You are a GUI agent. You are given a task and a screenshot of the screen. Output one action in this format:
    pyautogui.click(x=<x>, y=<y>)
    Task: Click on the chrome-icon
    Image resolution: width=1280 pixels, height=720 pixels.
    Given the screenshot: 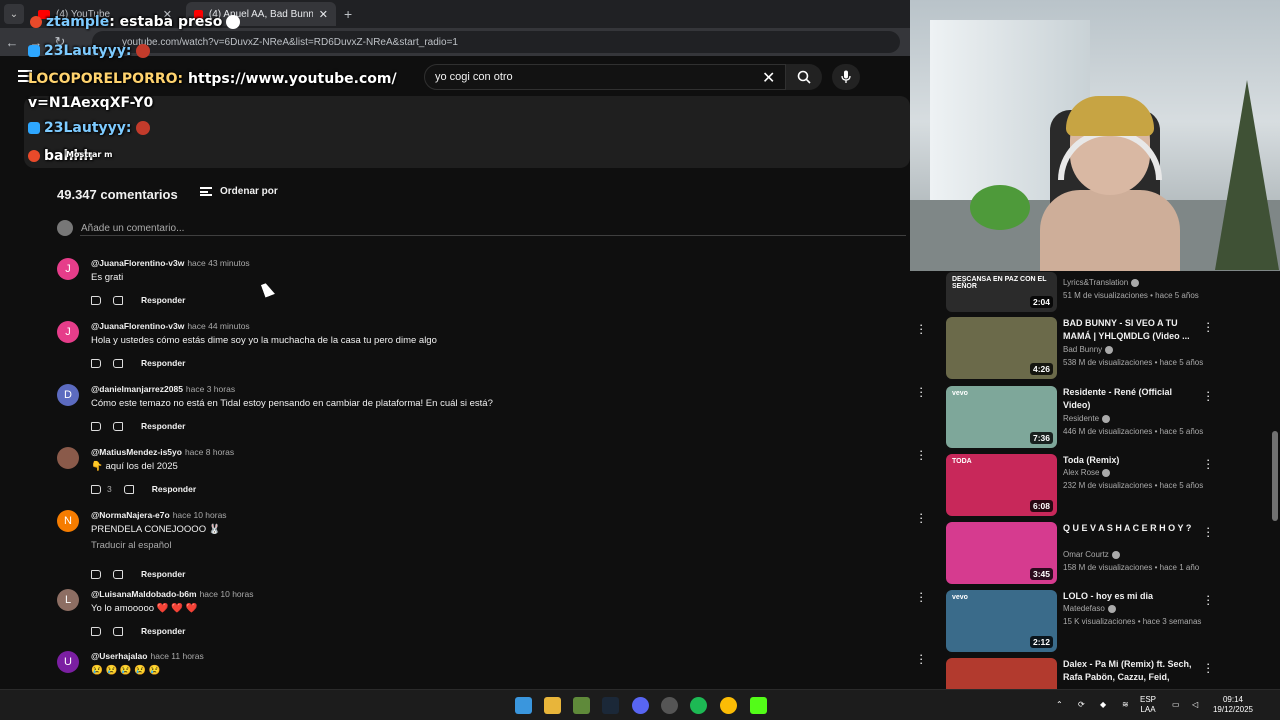 What is the action you would take?
    pyautogui.click(x=728, y=705)
    